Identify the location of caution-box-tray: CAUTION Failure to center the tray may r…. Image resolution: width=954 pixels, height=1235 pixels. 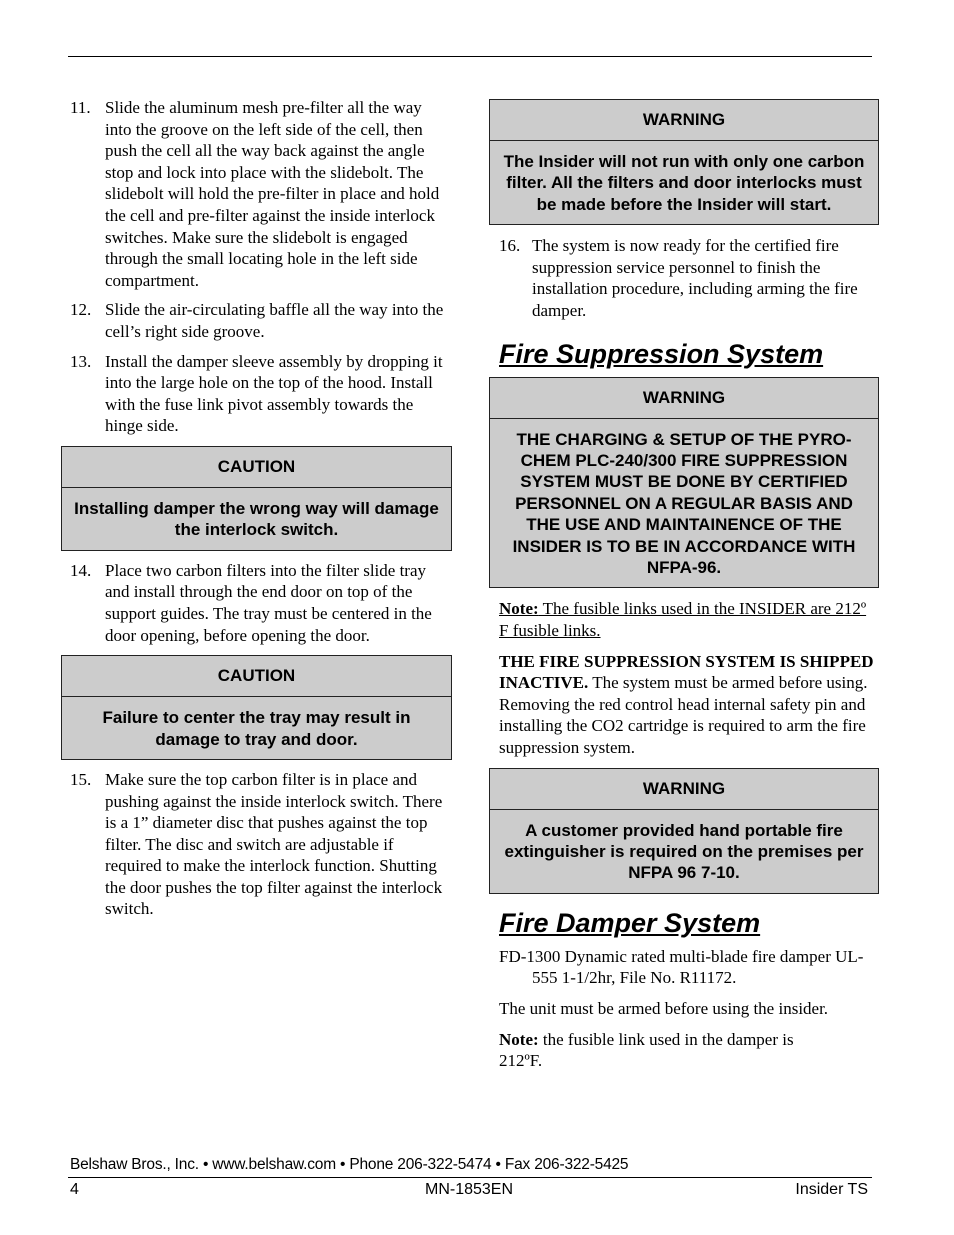
(256, 707).